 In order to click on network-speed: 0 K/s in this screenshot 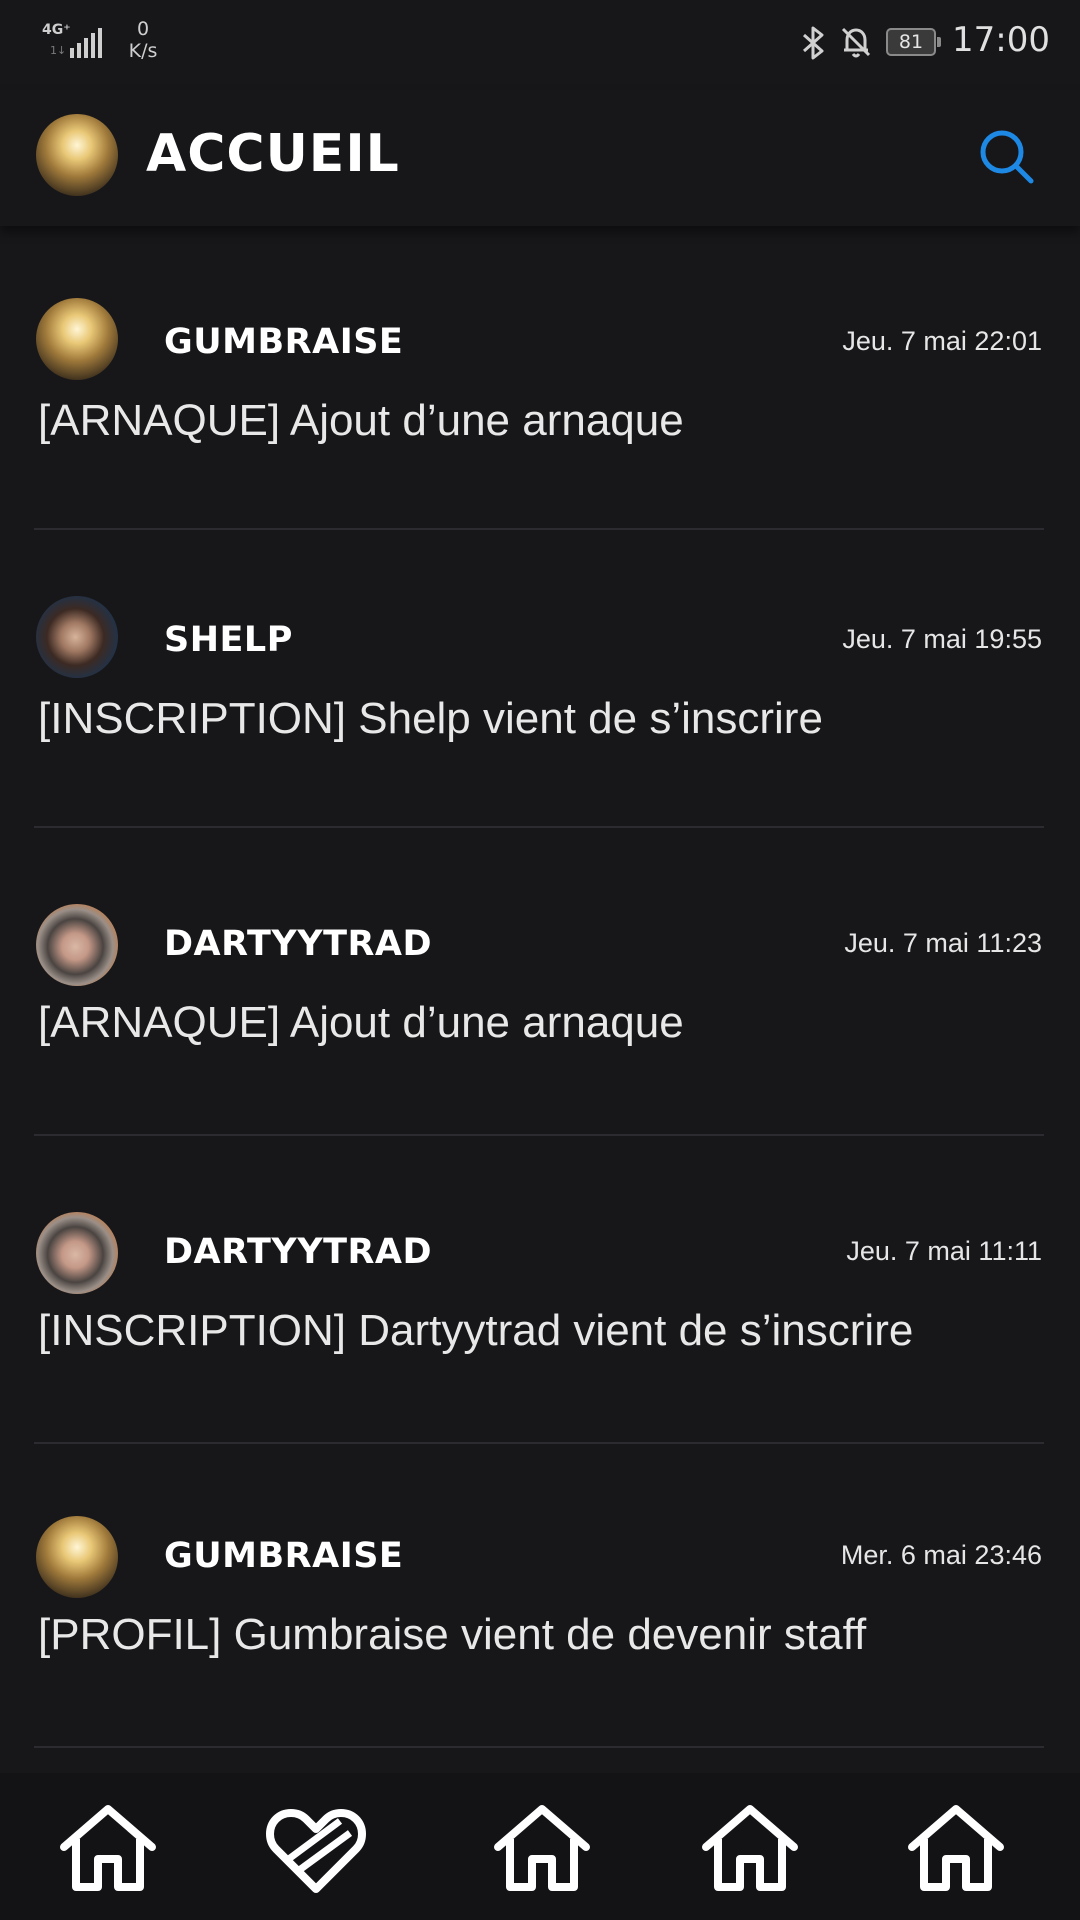, I will do `click(143, 40)`.